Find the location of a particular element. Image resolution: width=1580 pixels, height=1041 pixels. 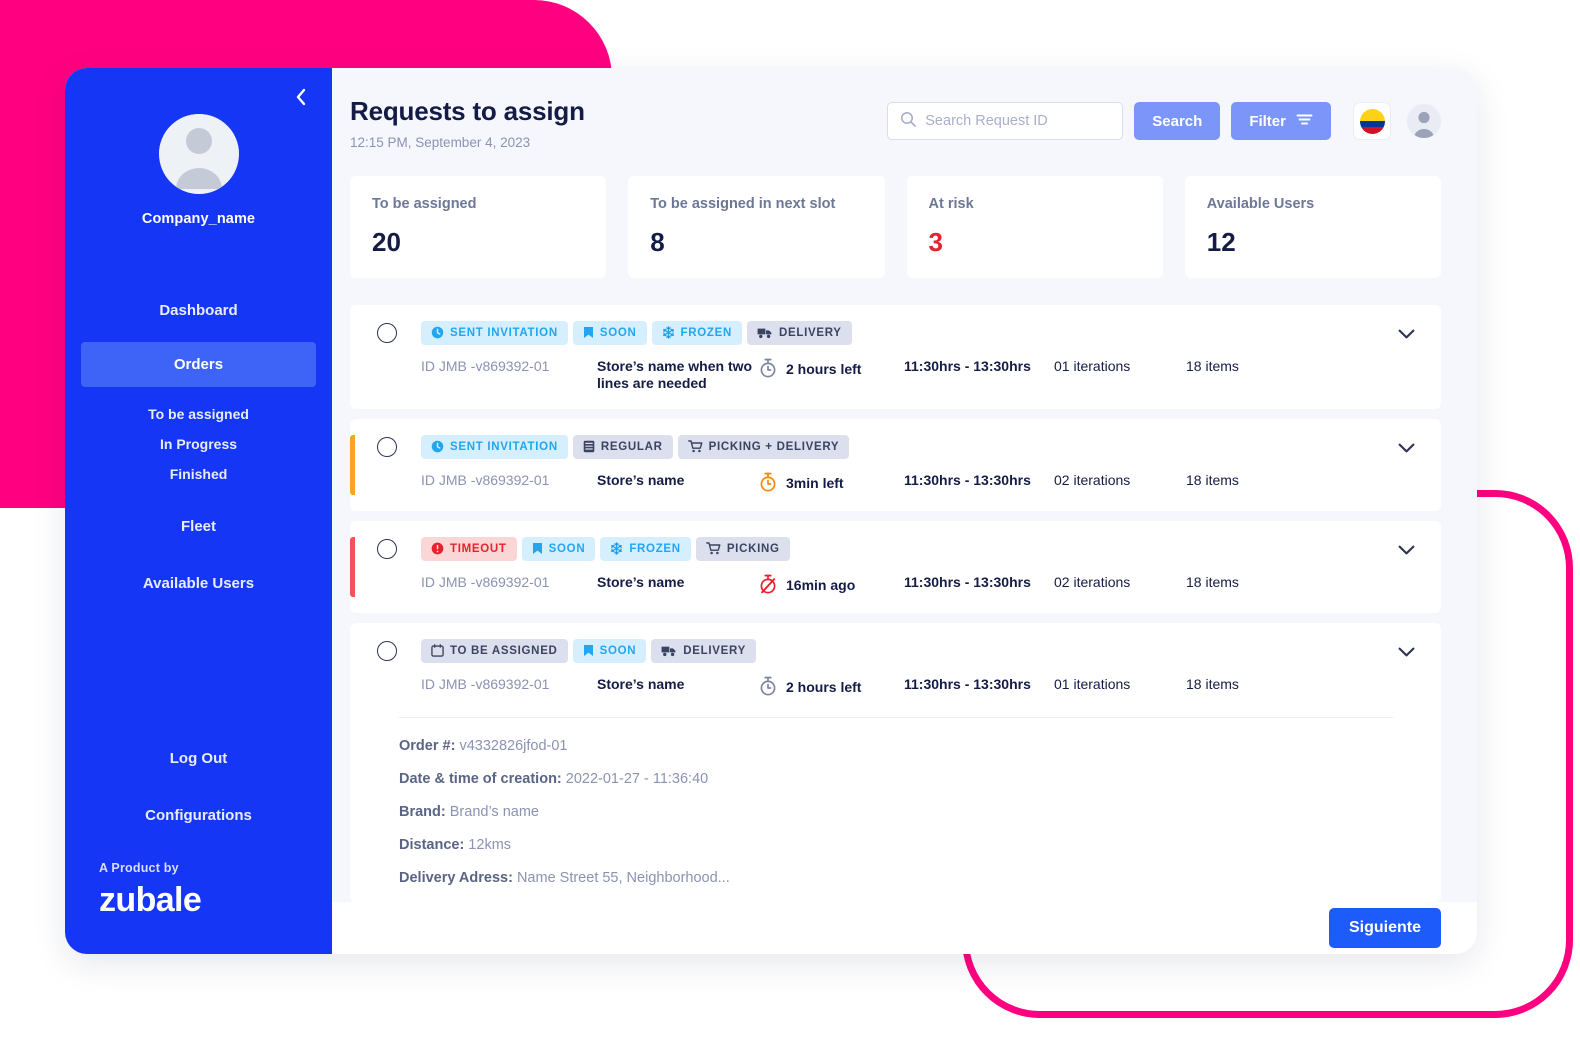

sidebar-item-label: Finished is located at coordinates (198, 474).